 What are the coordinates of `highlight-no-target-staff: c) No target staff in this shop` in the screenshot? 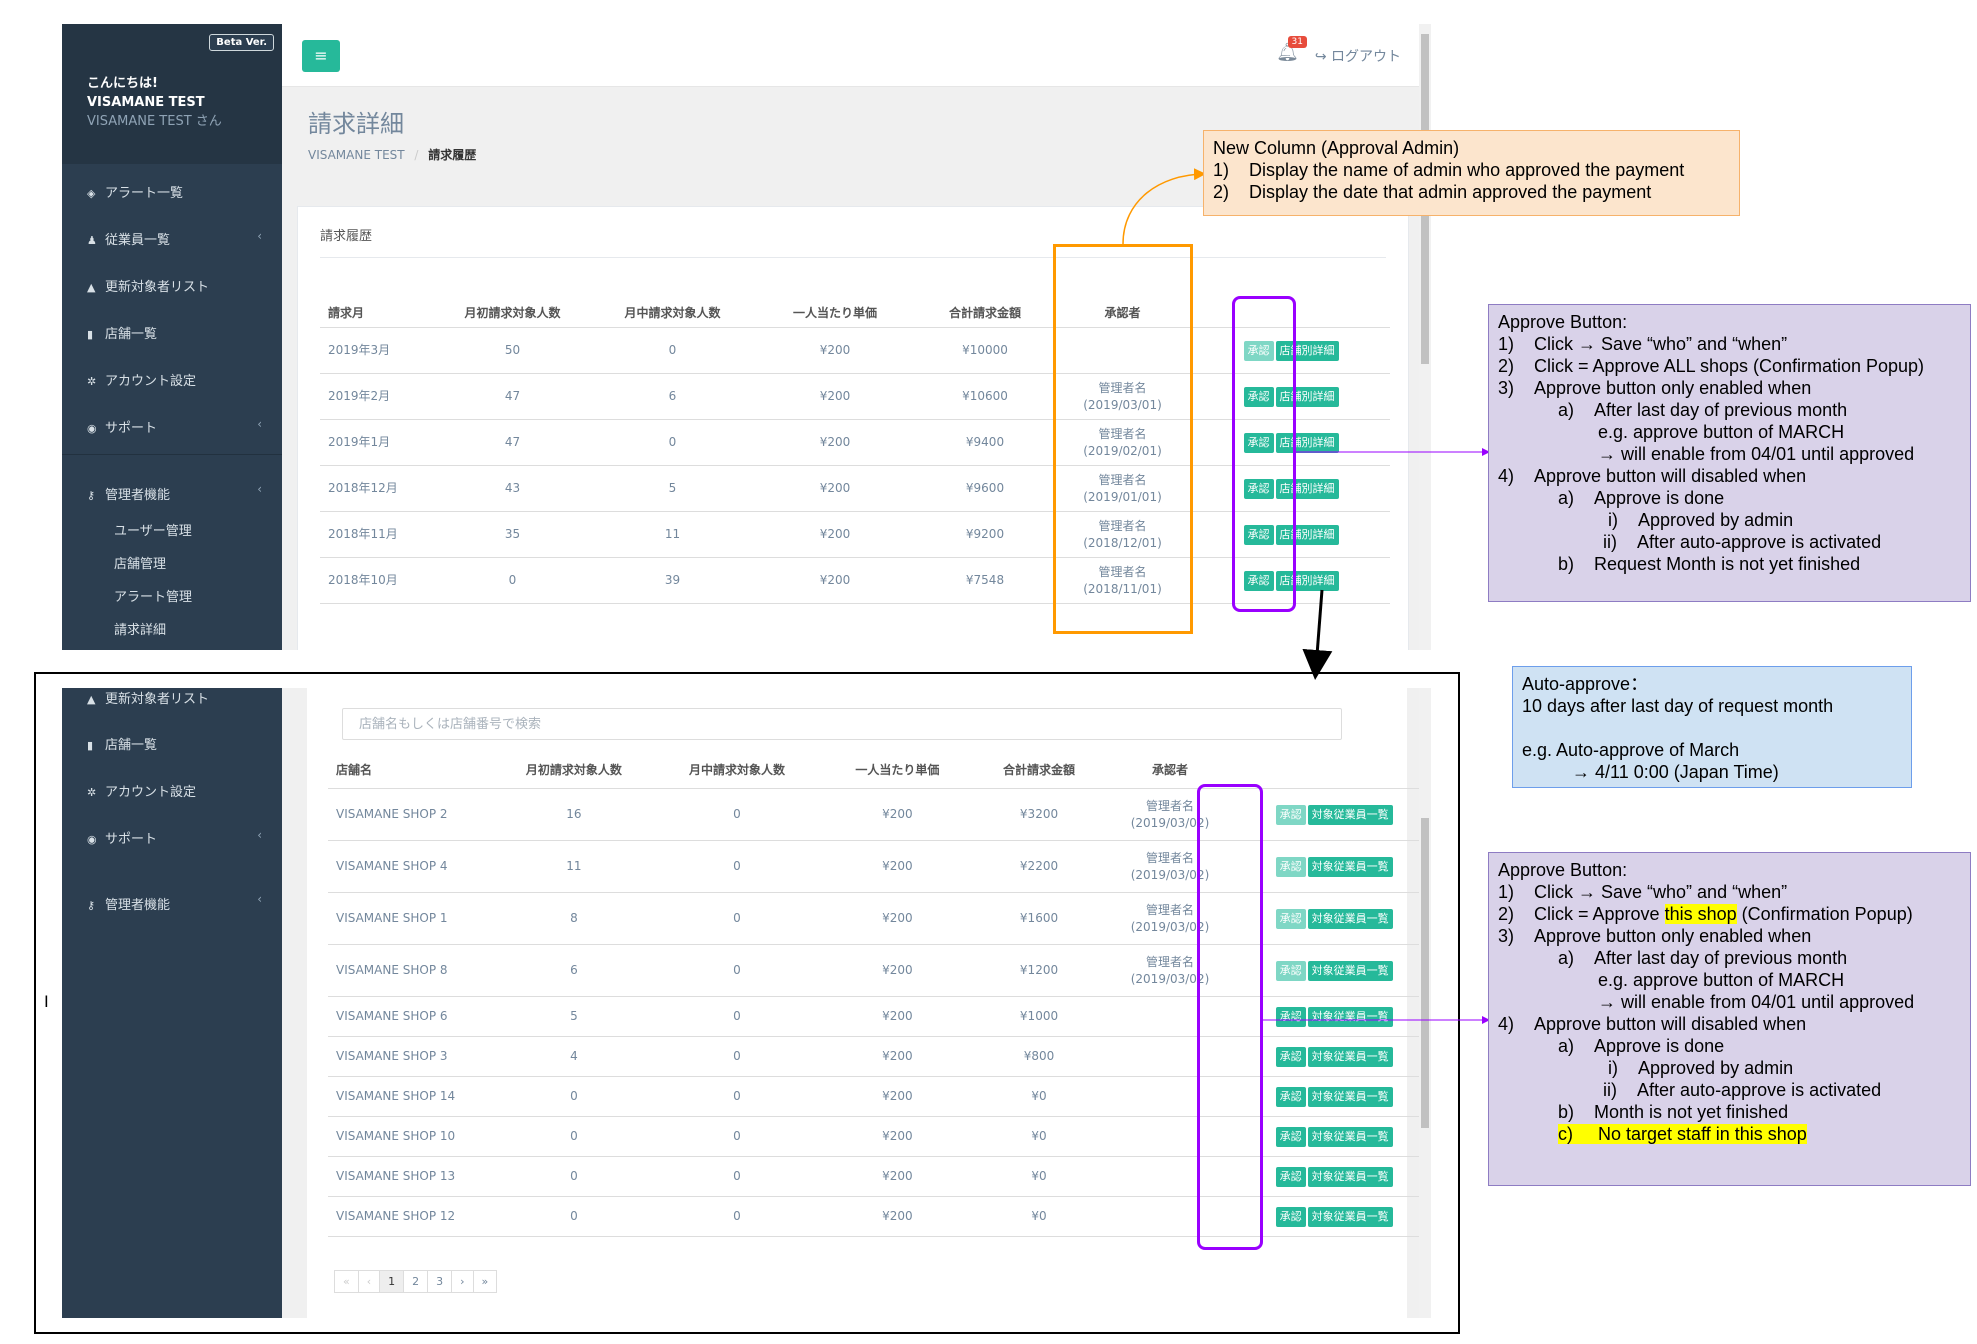 It's located at (1682, 1134).